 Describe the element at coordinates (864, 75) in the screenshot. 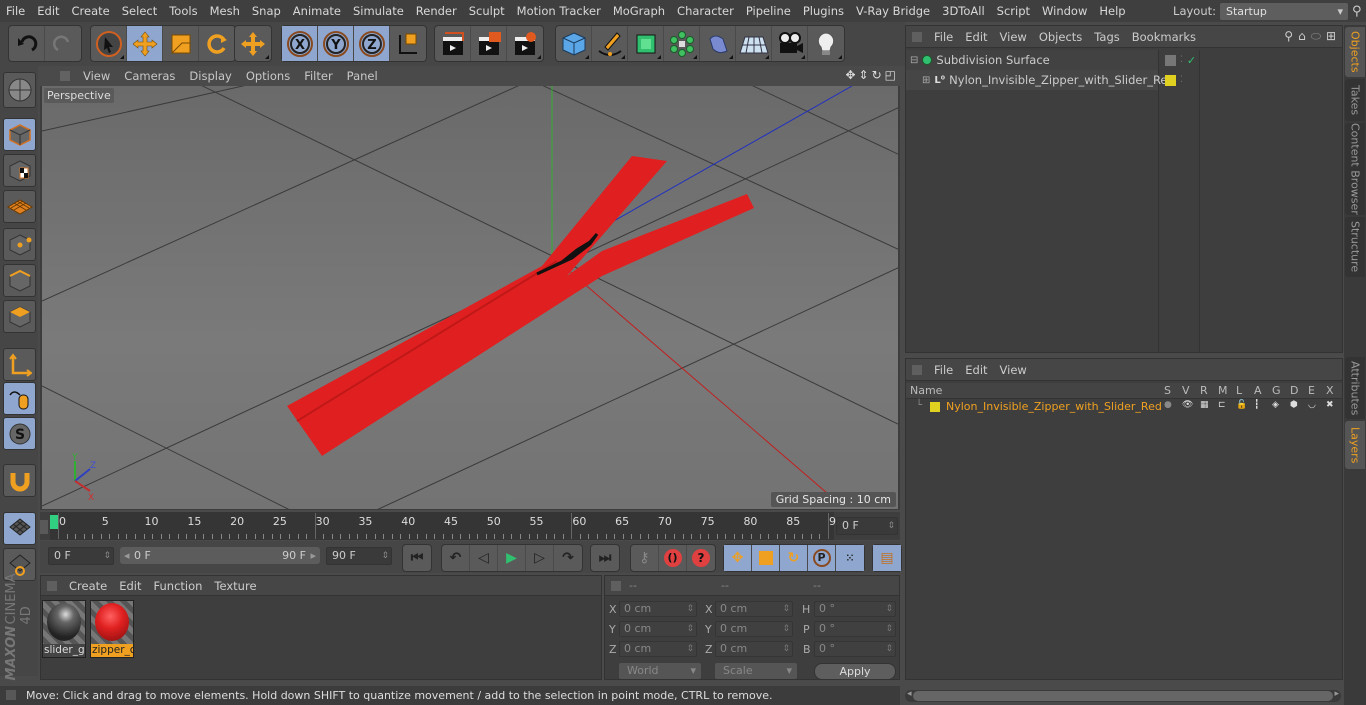

I see `zoom-view-icon: ⇕` at that location.